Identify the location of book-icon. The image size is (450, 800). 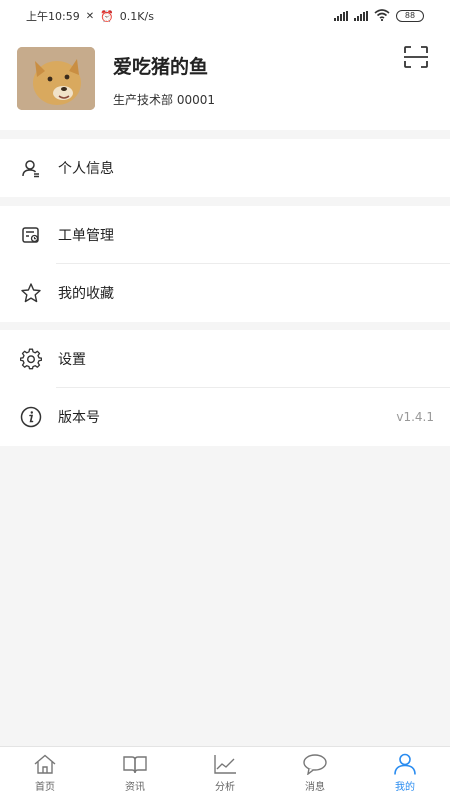
(135, 765).